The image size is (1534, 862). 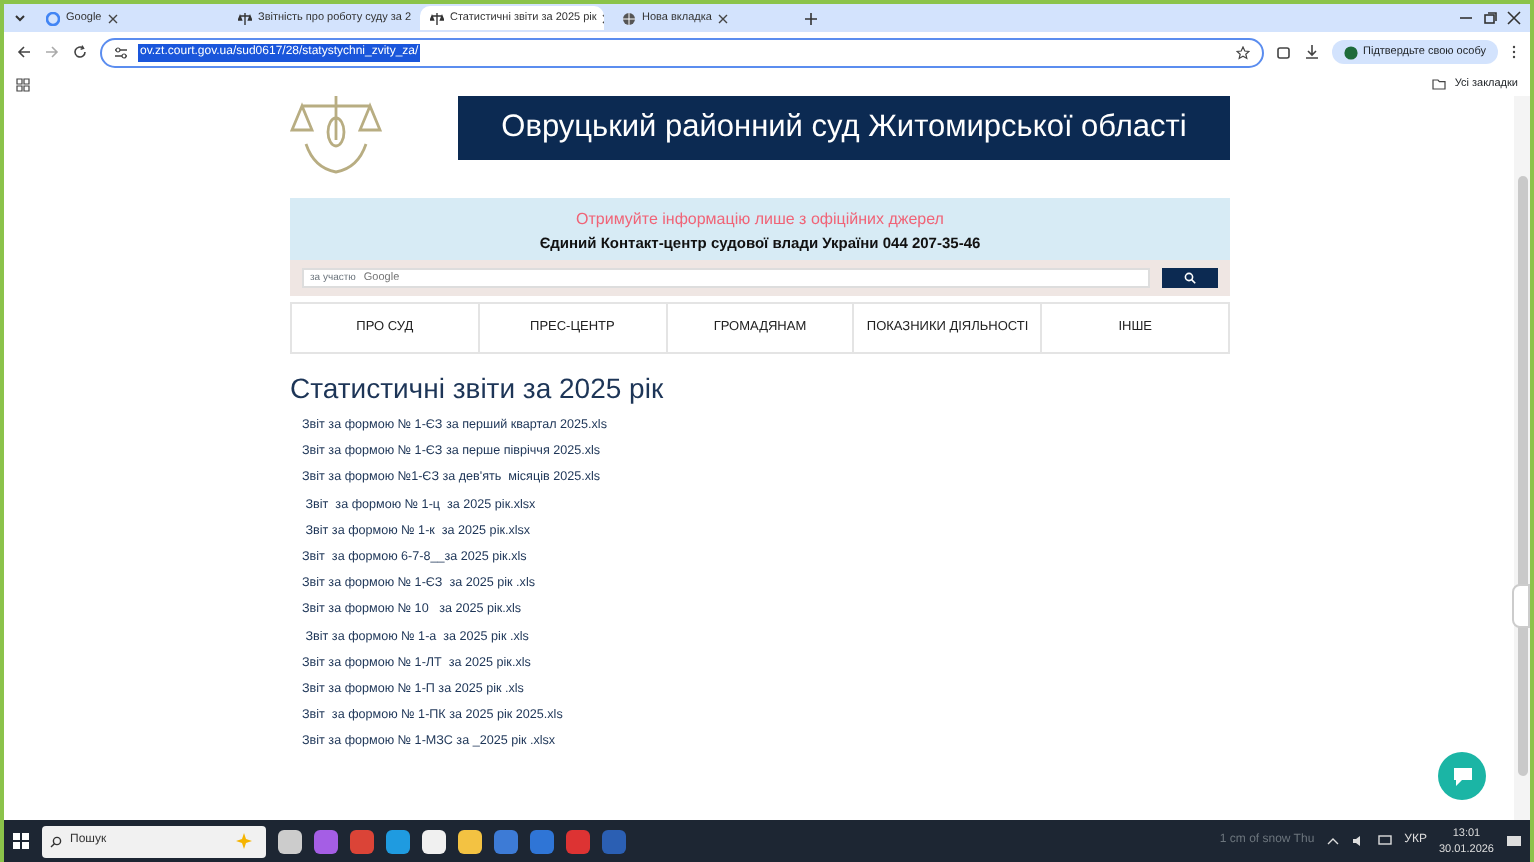 I want to click on scrollbar-thumb, so click(x=1523, y=476).